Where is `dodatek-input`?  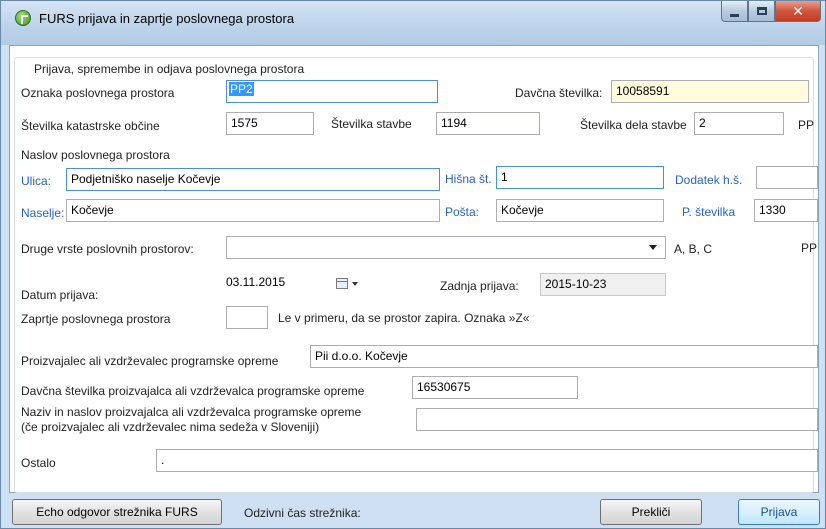 dodatek-input is located at coordinates (787, 177).